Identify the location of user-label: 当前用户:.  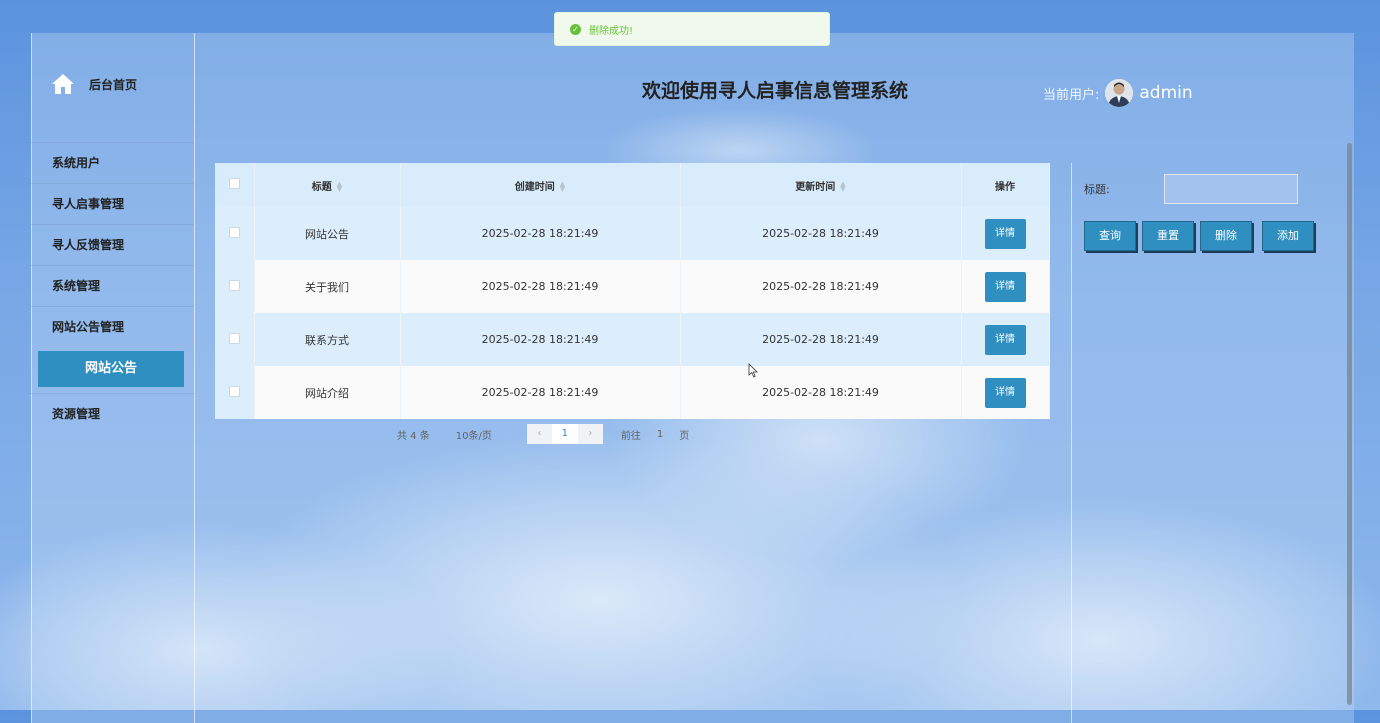
(1071, 95).